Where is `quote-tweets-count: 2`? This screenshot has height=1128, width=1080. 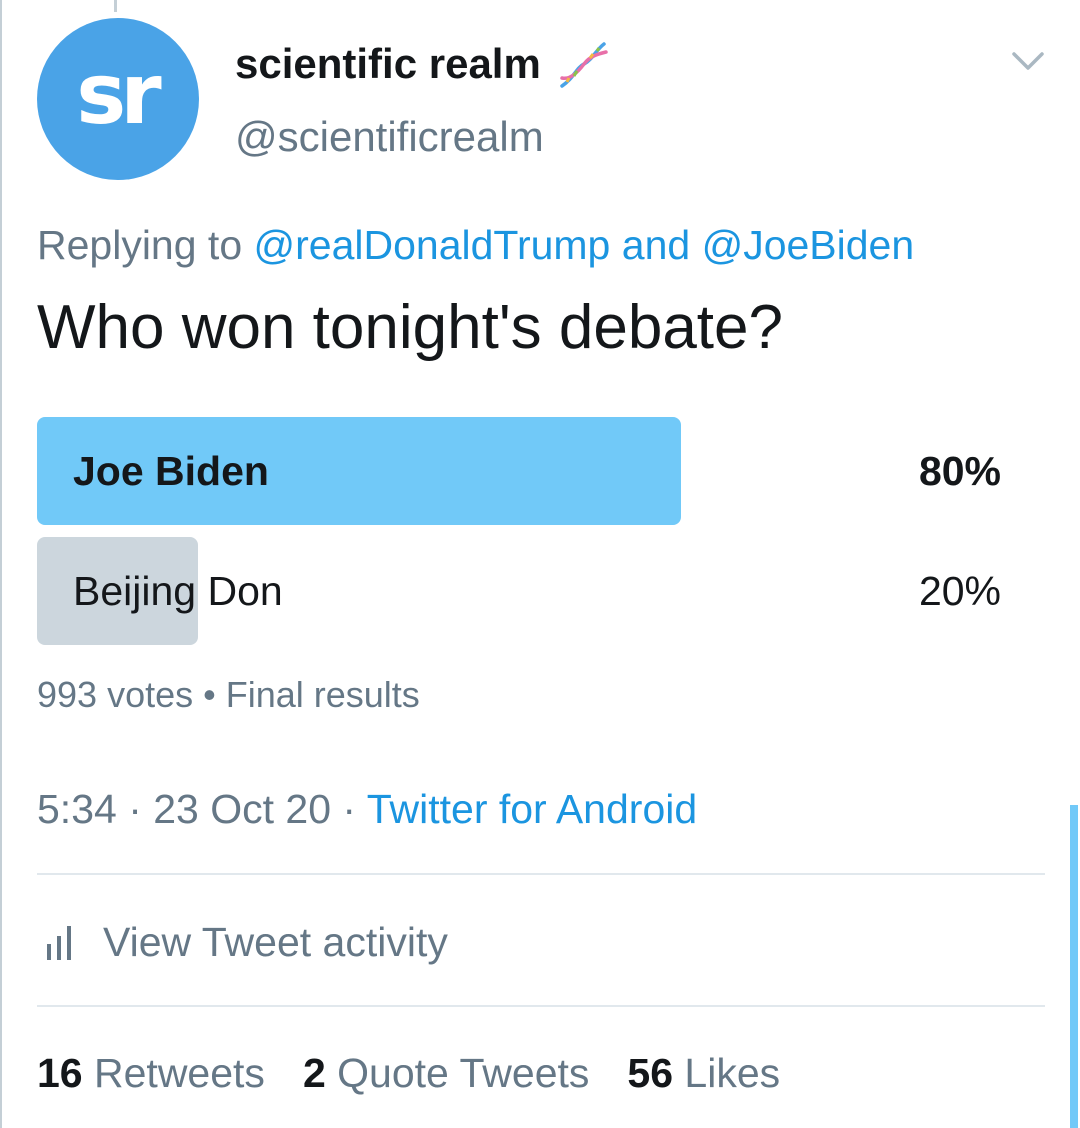
quote-tweets-count: 2 is located at coordinates (314, 1073).